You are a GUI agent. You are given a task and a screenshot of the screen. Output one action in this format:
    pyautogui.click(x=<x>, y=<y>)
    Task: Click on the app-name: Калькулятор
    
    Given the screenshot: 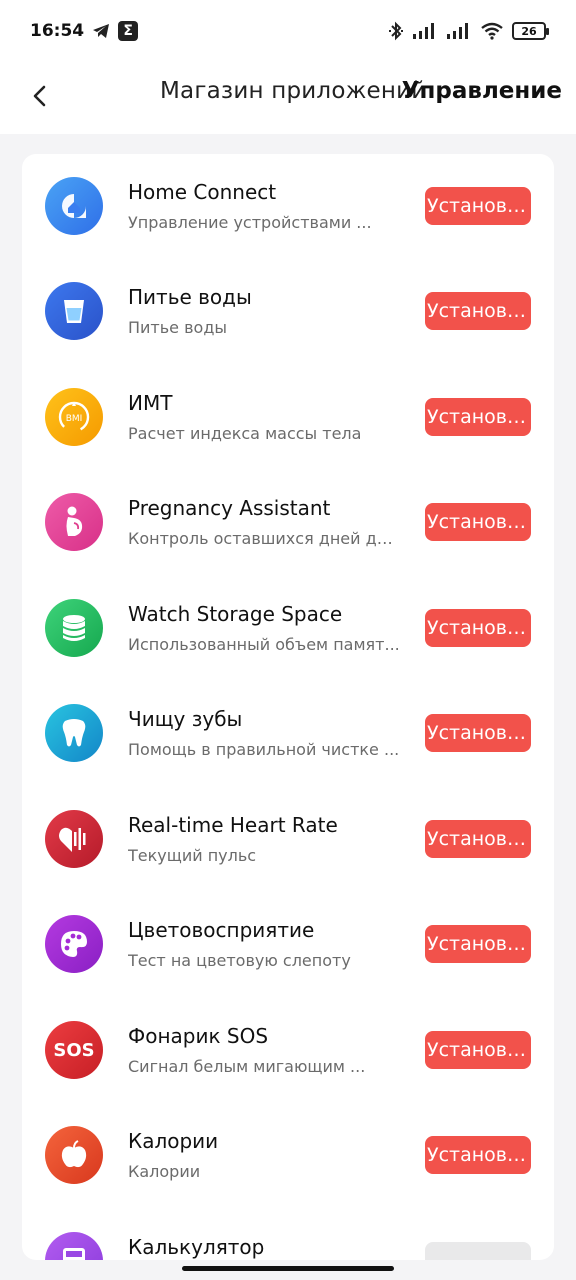 What is the action you would take?
    pyautogui.click(x=196, y=1247)
    